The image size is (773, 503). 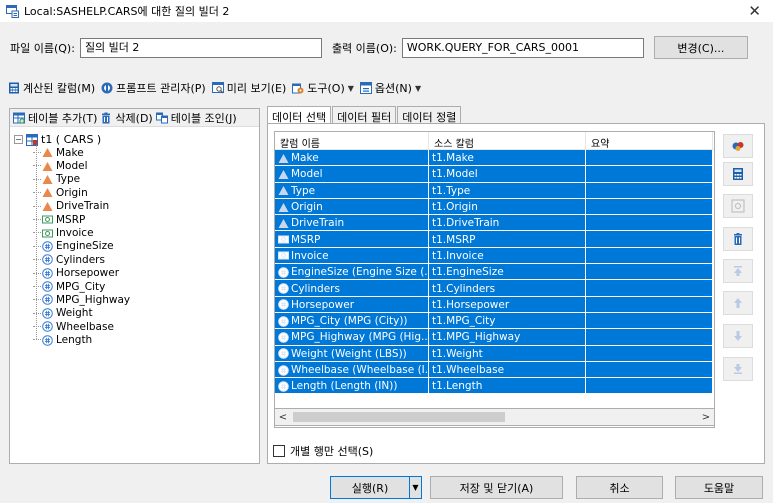 I want to click on column-name-cell: MPG_City (MPG (City)), so click(x=352, y=321).